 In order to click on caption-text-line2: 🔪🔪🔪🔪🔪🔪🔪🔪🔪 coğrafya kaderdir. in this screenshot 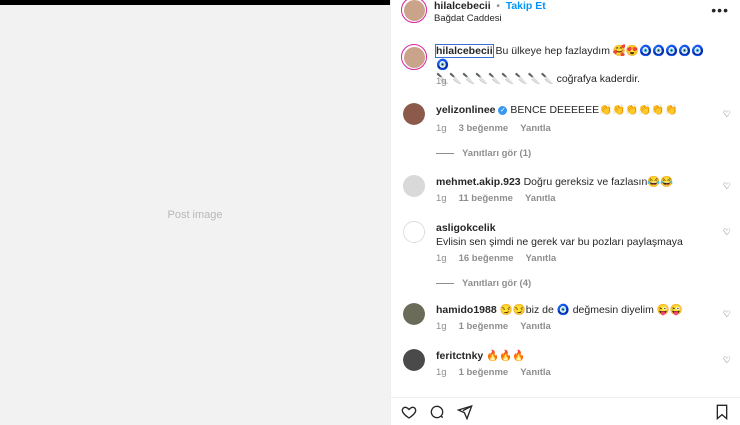, I will do `click(538, 79)`.